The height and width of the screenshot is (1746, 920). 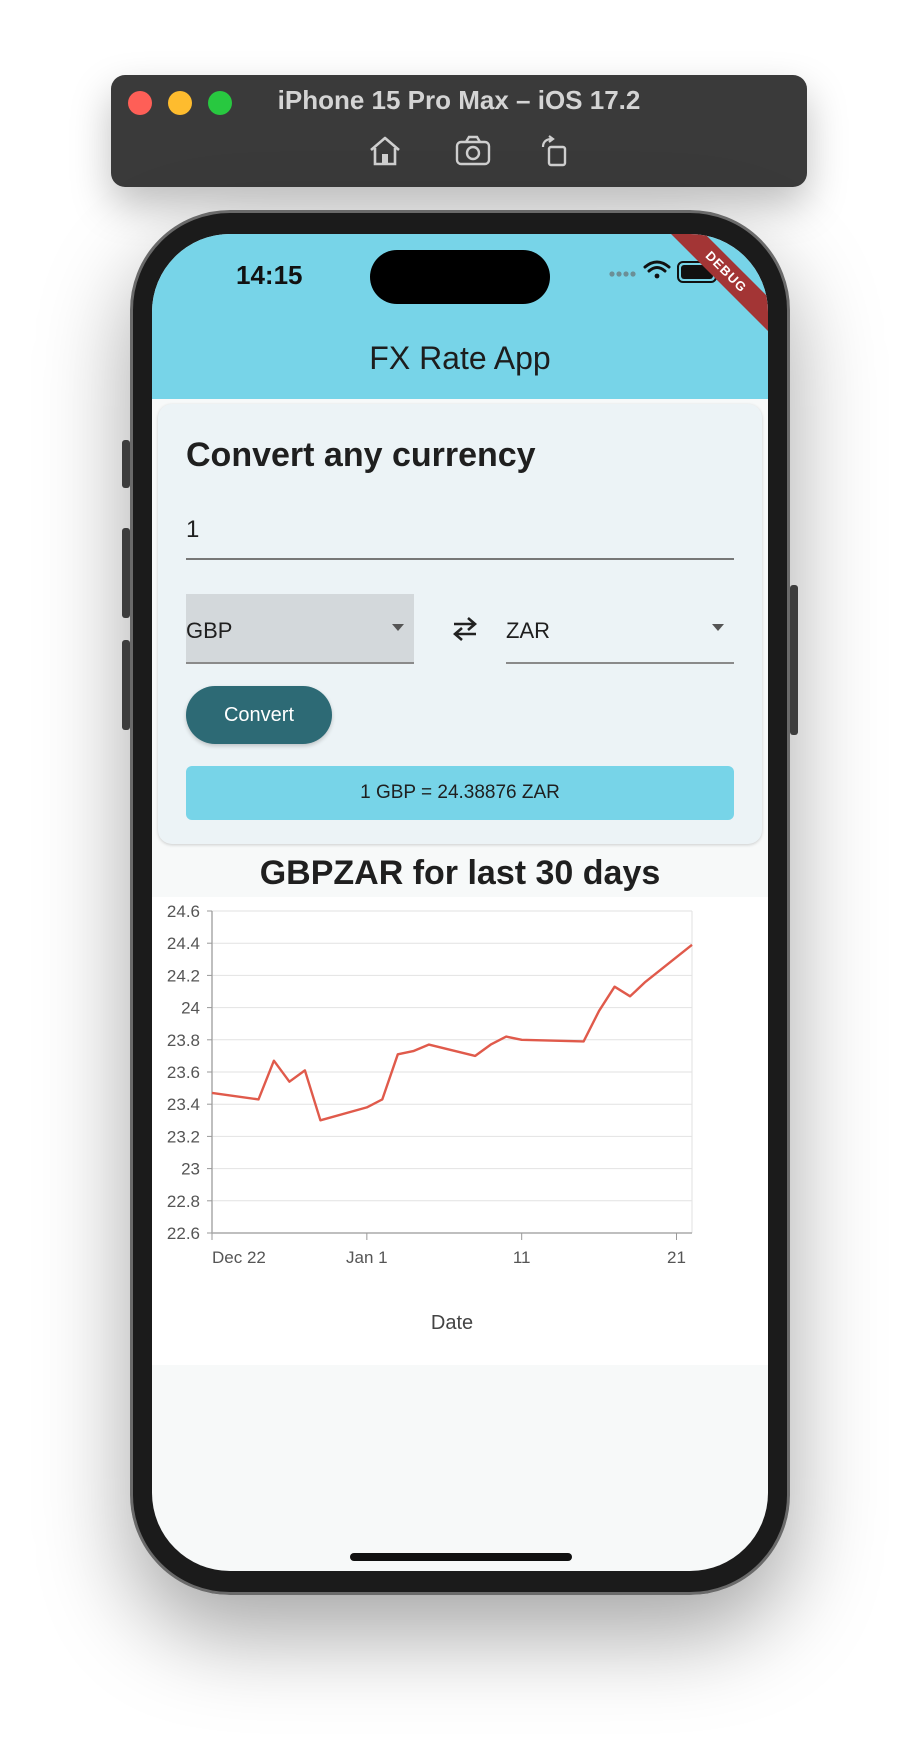 I want to click on x-tick-label: Jan 1, so click(x=367, y=1257).